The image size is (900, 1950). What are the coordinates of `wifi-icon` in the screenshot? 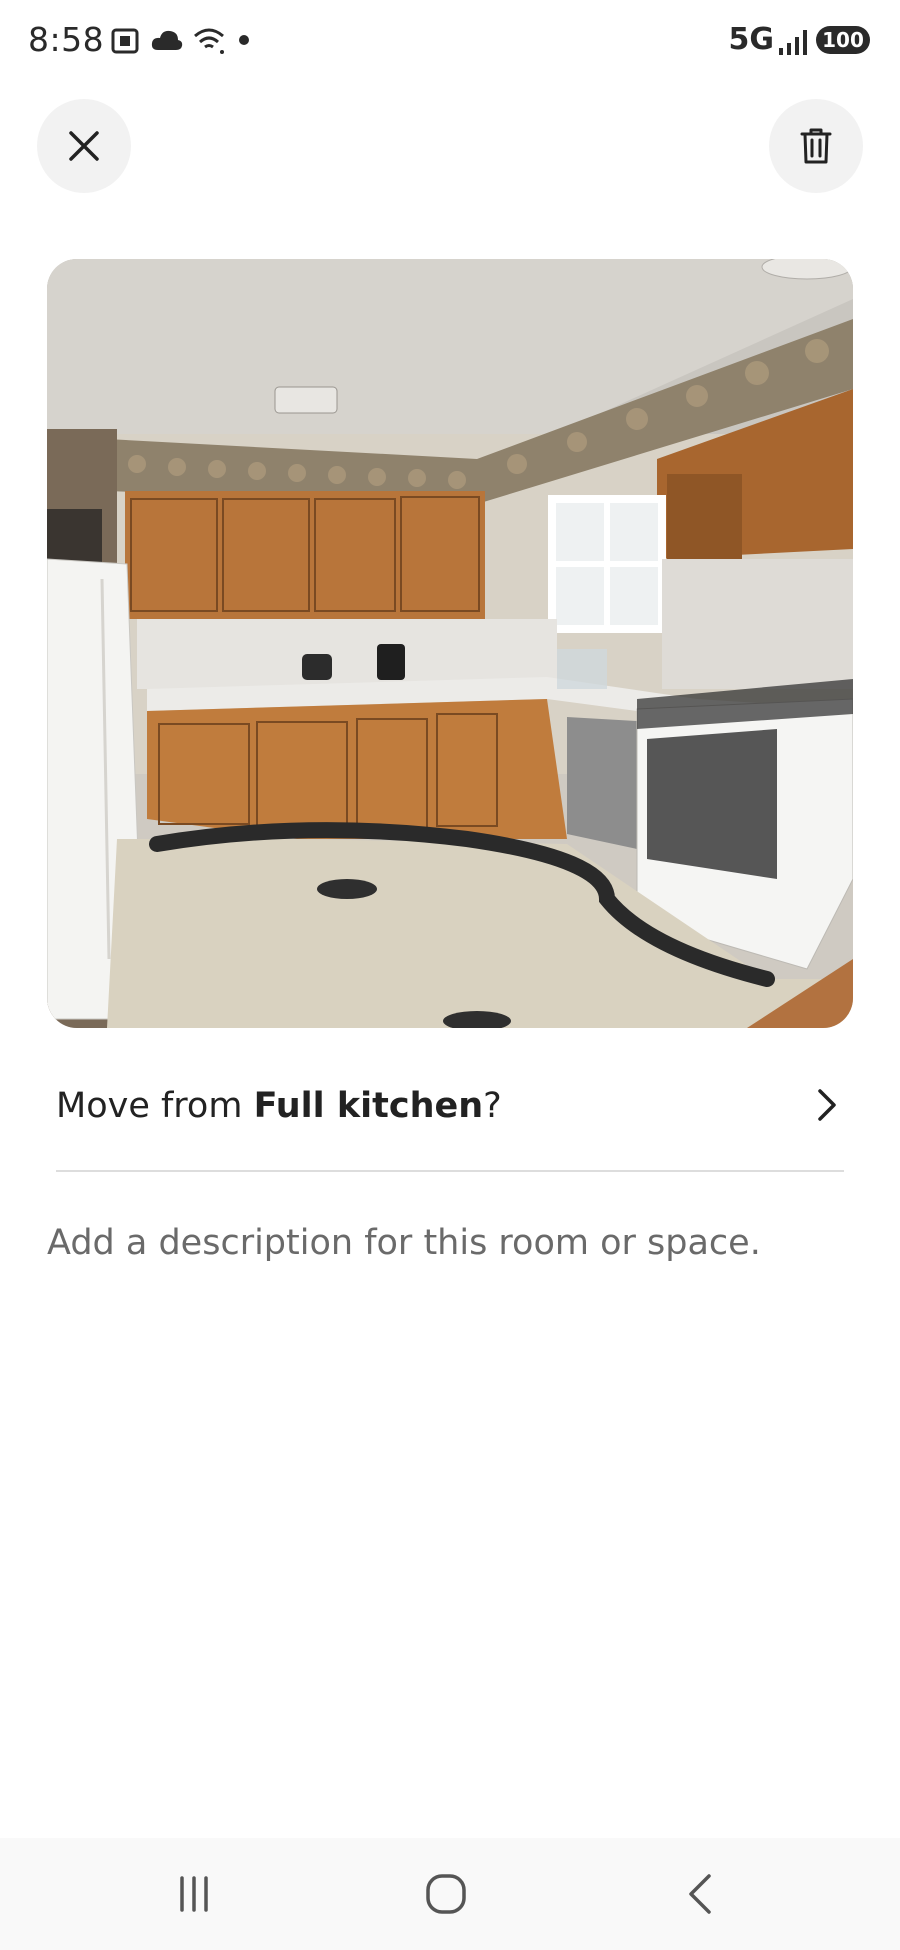 It's located at (209, 41).